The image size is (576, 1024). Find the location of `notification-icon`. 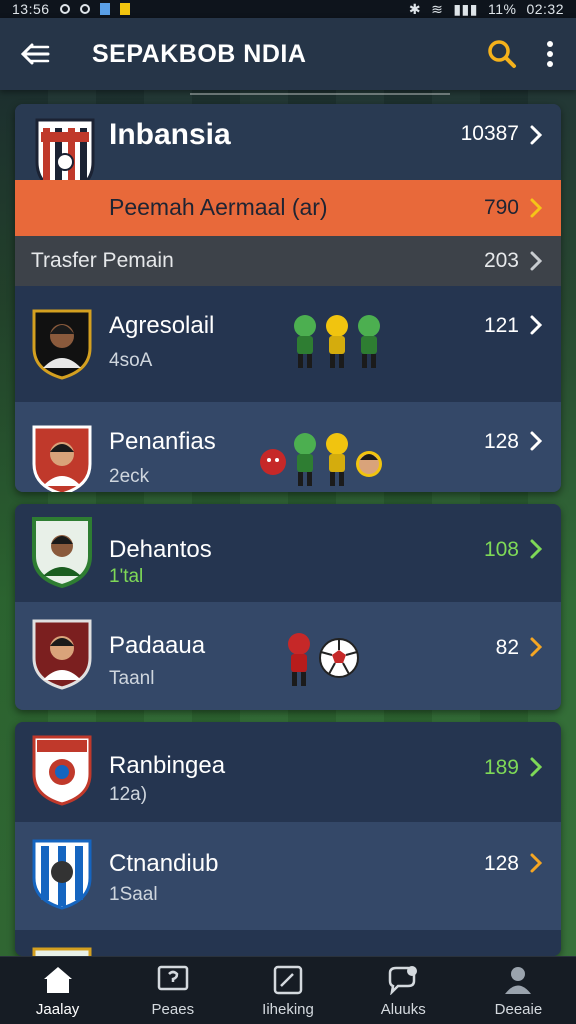

notification-icon is located at coordinates (64, 9).